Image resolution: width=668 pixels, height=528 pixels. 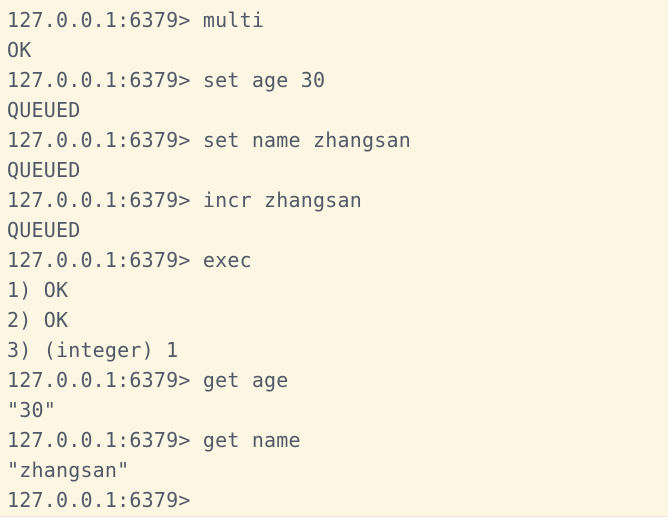 What do you see at coordinates (166, 80) in the screenshot?
I see `command-line-set-age: 127.0.0.1:6379> set age 30` at bounding box center [166, 80].